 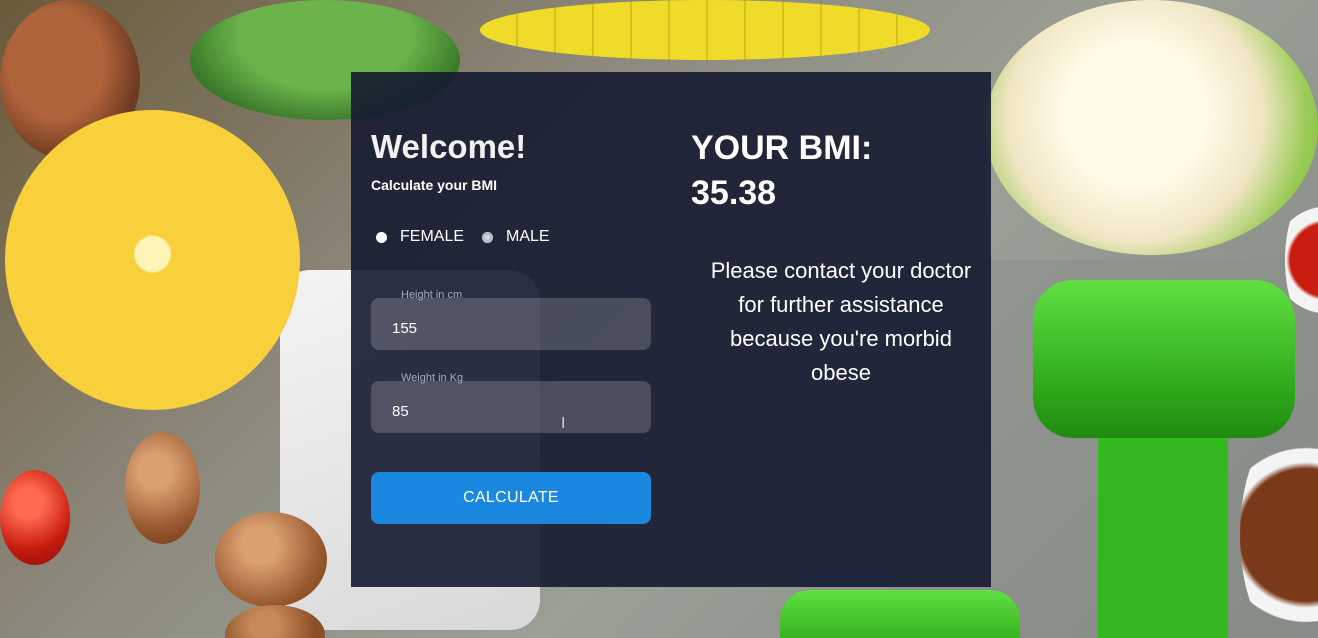 I want to click on male-radio, so click(x=488, y=237).